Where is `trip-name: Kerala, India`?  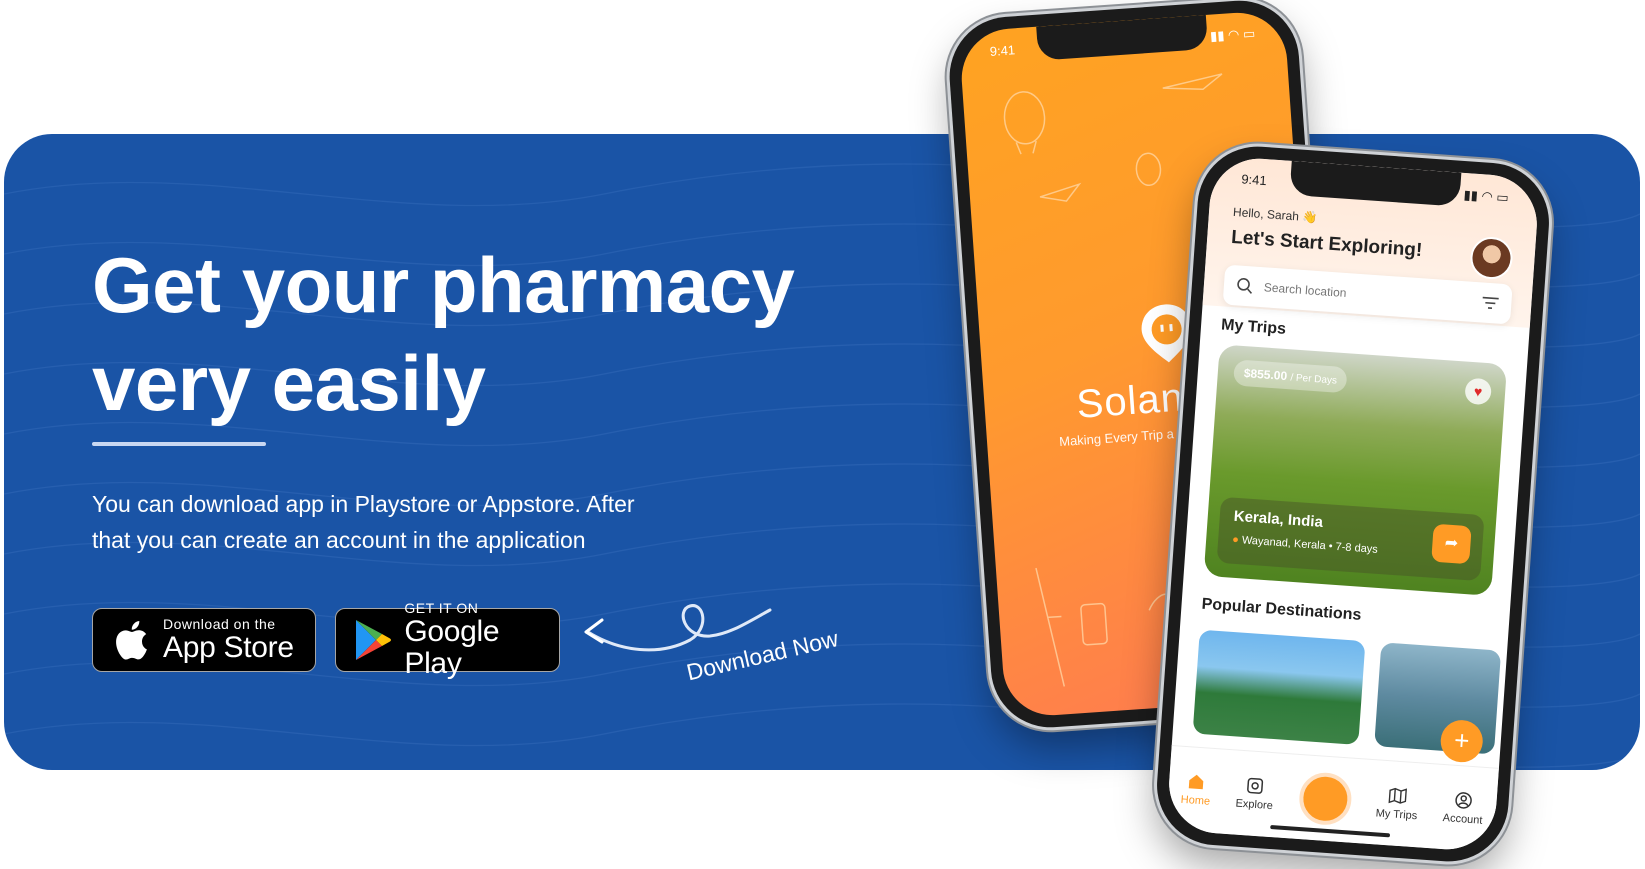
trip-name: Kerala, India is located at coordinates (1278, 519).